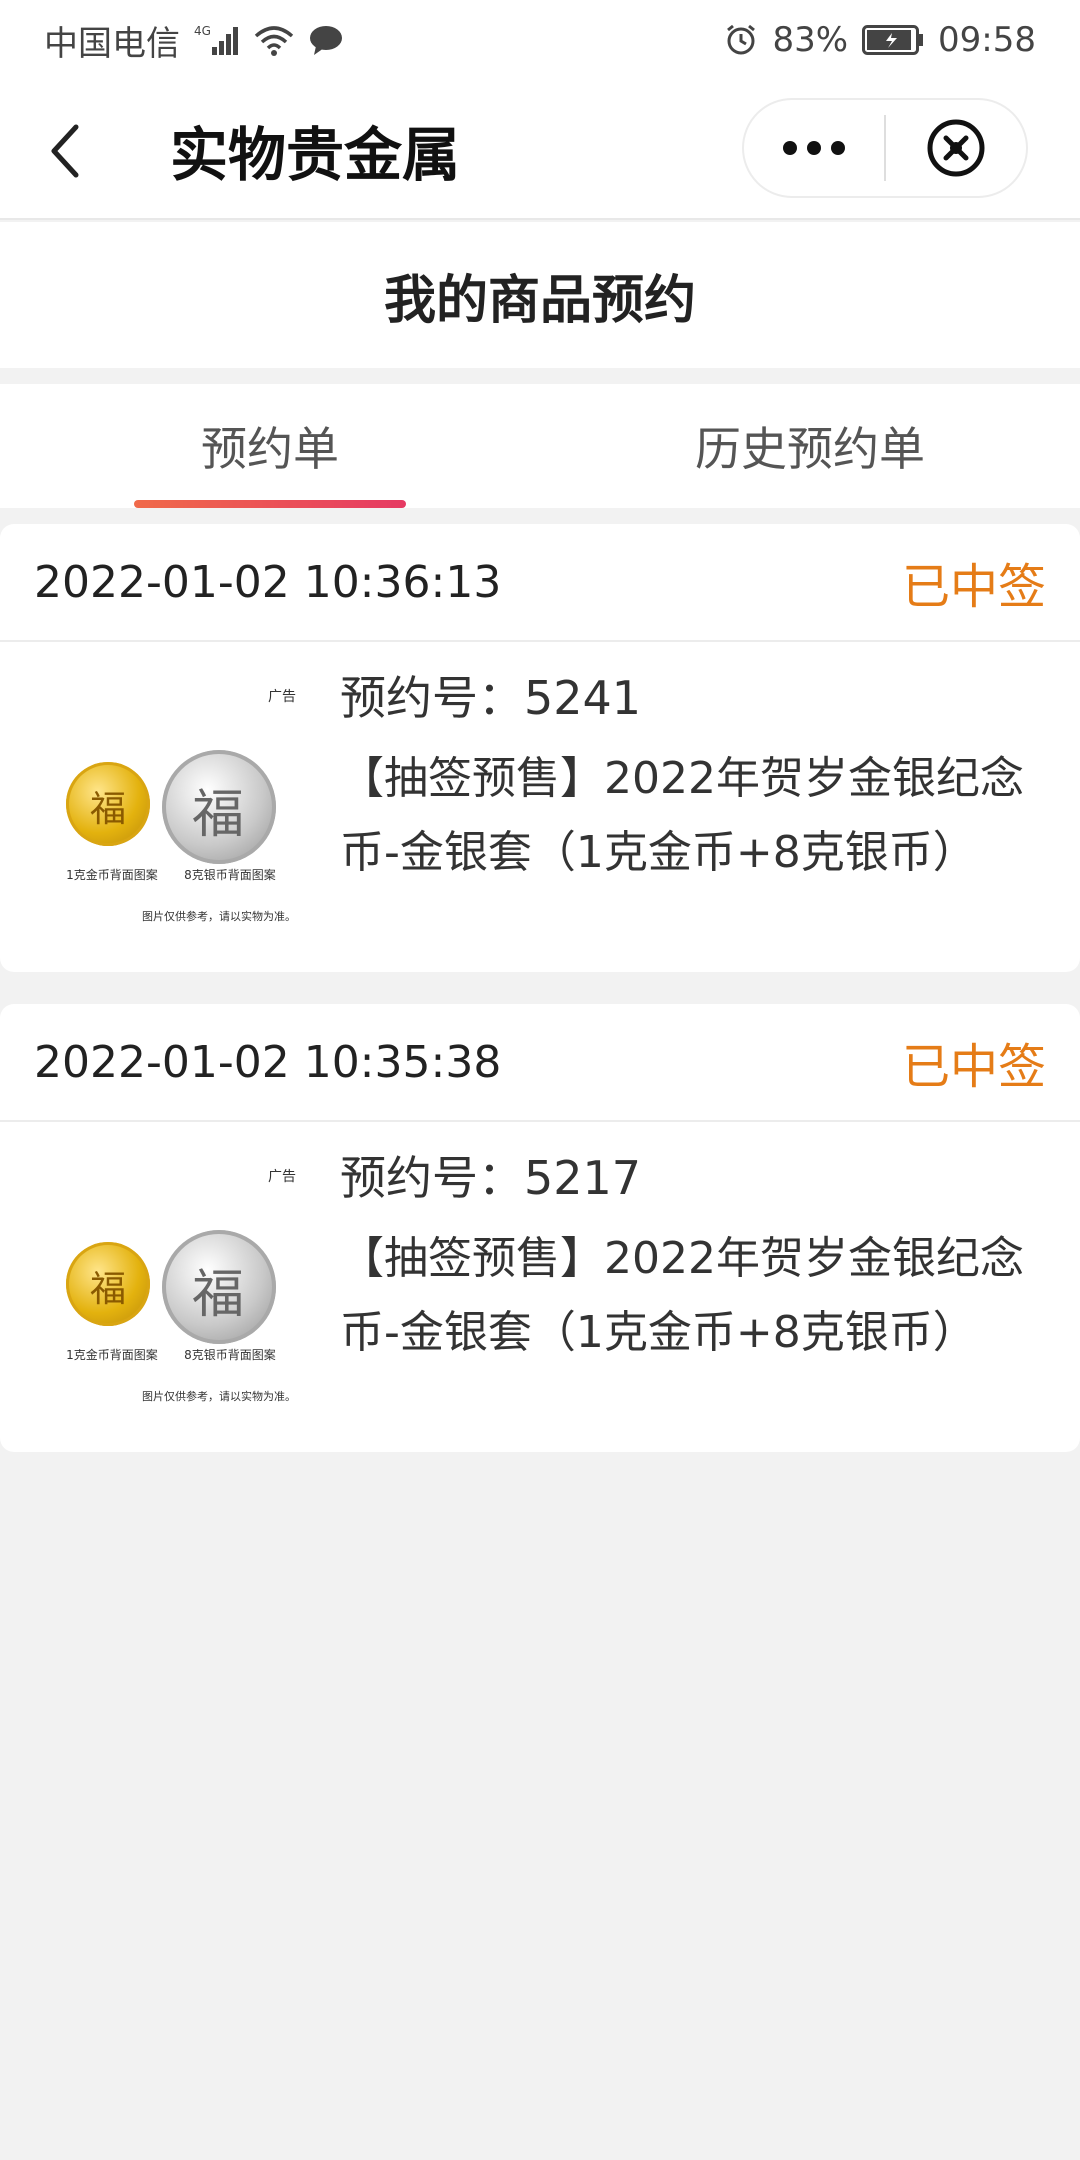 Image resolution: width=1080 pixels, height=2160 pixels. What do you see at coordinates (583, 698) in the screenshot?
I see `reservation-number: 5241` at bounding box center [583, 698].